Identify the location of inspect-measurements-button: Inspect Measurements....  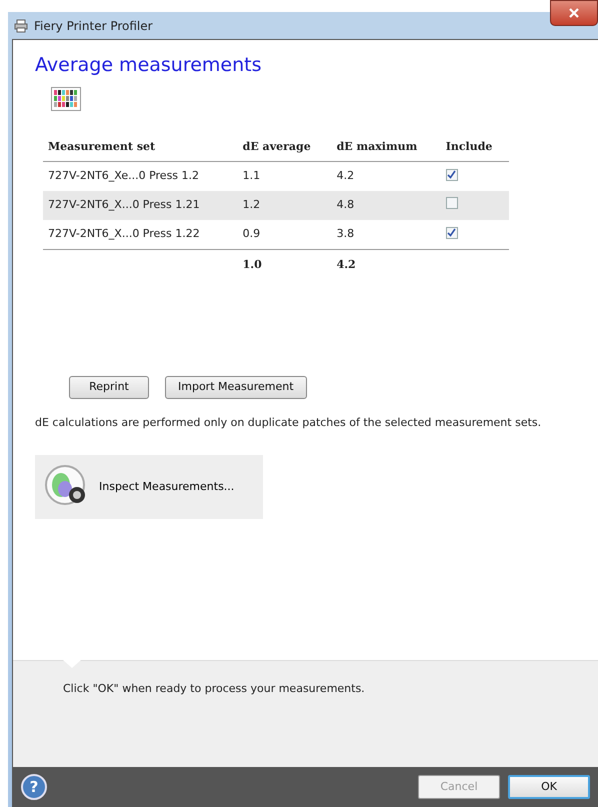
(149, 487).